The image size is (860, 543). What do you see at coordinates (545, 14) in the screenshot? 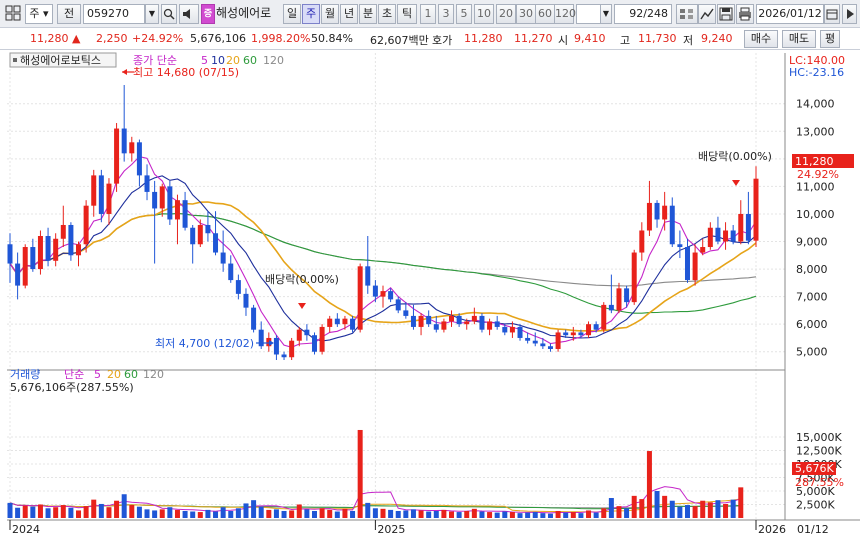
I see `interval-60: 60` at bounding box center [545, 14].